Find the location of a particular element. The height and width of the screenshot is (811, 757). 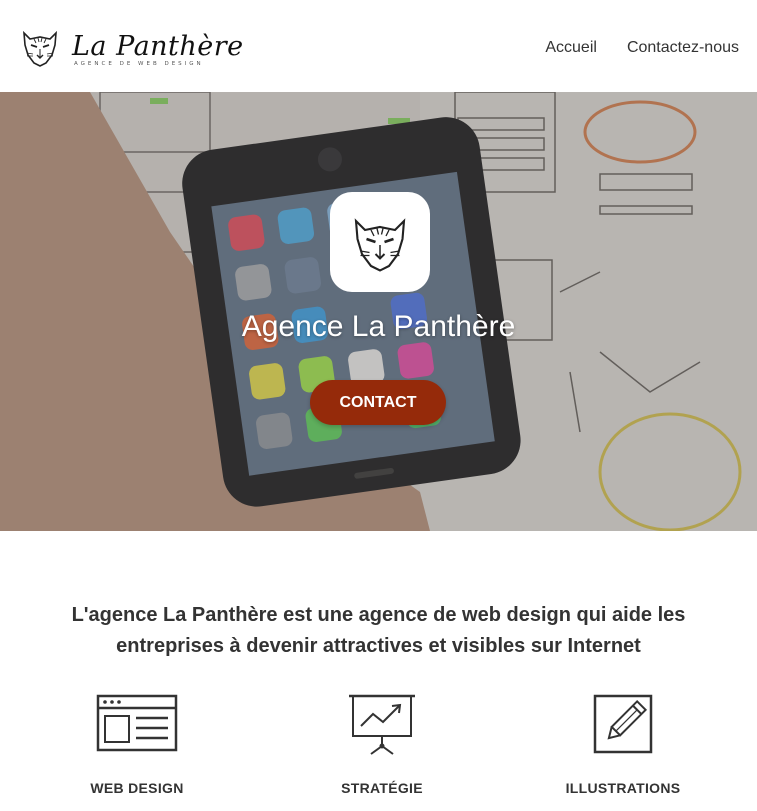

logo-text: La Panthère AGENCE DE WEB DESIGN is located at coordinates (158, 49).